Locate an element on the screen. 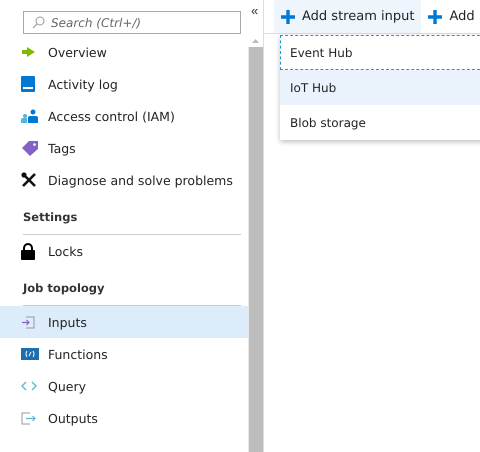 This screenshot has width=480, height=452. sidebar-item: Diagnose and solve problems is located at coordinates (124, 180).